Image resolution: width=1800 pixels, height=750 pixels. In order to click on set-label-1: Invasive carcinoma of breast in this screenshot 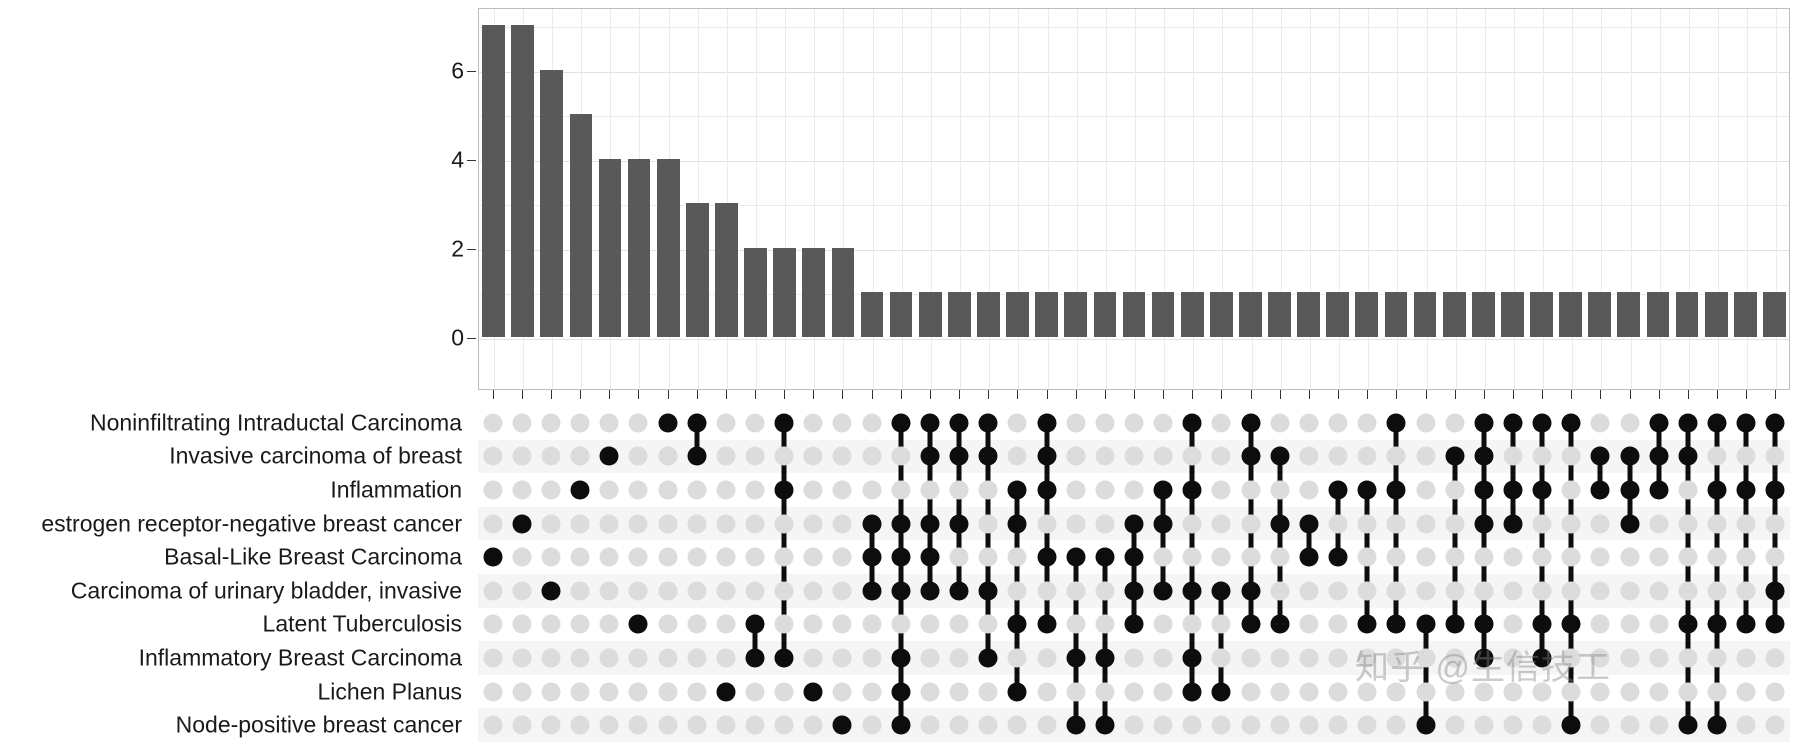, I will do `click(315, 456)`.